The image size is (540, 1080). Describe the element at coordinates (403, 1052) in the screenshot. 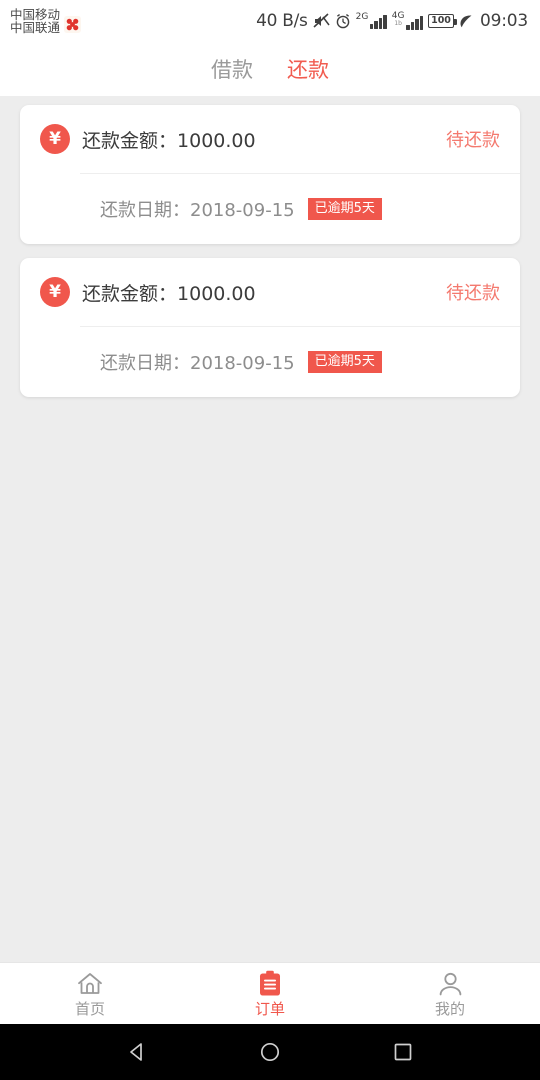

I see `recents-square-icon` at that location.